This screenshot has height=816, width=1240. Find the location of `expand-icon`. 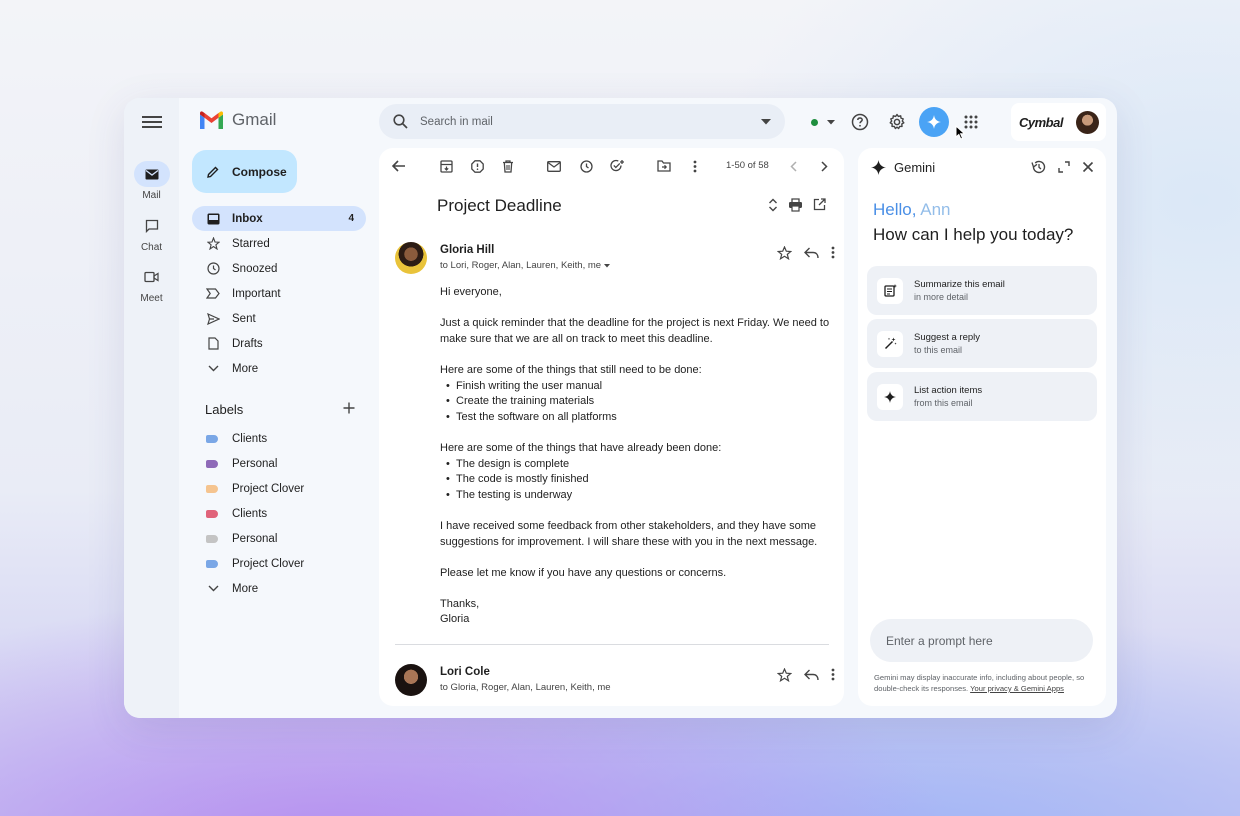

expand-icon is located at coordinates (1064, 169).